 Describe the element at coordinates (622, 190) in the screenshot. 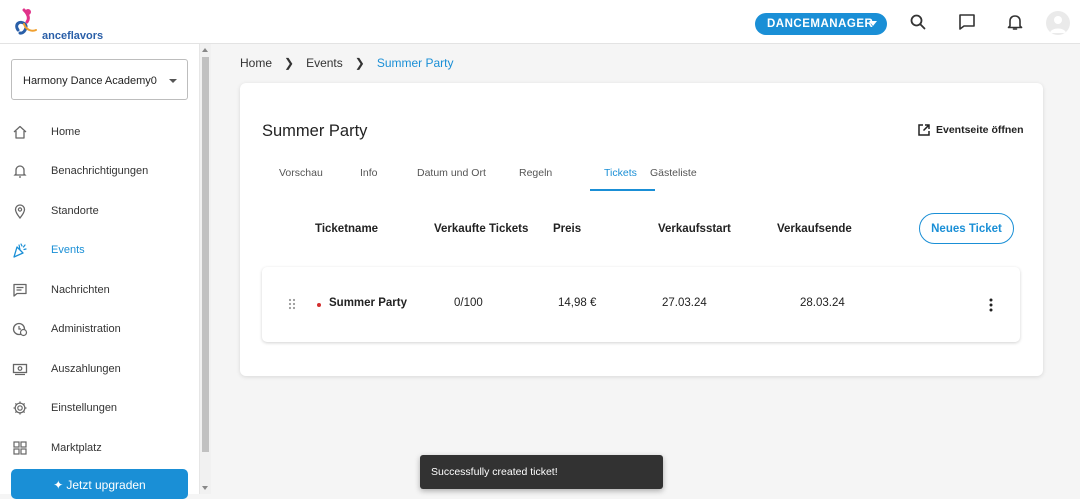

I see `active-tab-indicator` at that location.